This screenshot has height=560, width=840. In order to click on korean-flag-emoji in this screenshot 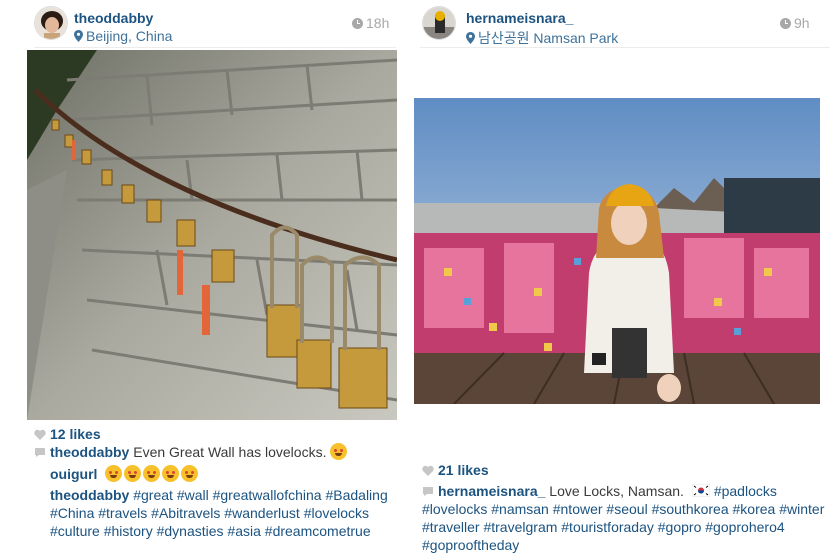, I will do `click(701, 490)`.